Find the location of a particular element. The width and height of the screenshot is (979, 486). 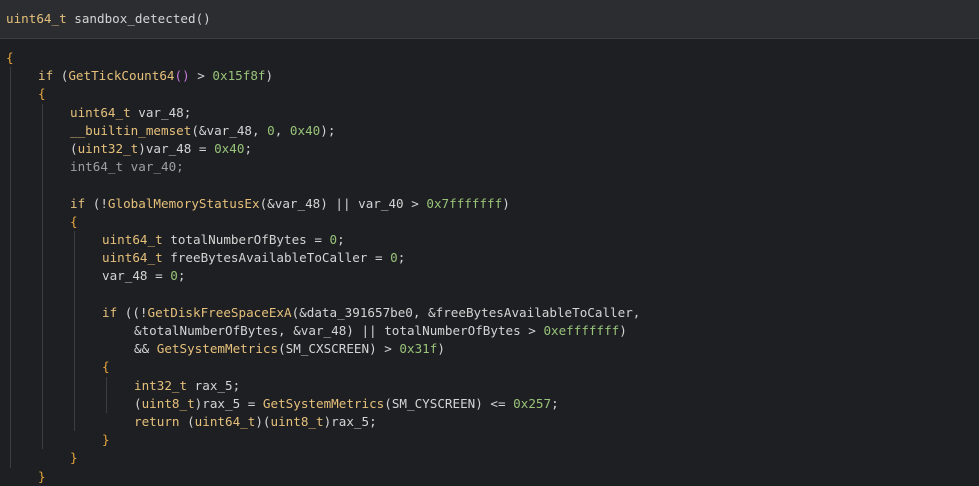

code-token: 0x31f is located at coordinates (418, 349).